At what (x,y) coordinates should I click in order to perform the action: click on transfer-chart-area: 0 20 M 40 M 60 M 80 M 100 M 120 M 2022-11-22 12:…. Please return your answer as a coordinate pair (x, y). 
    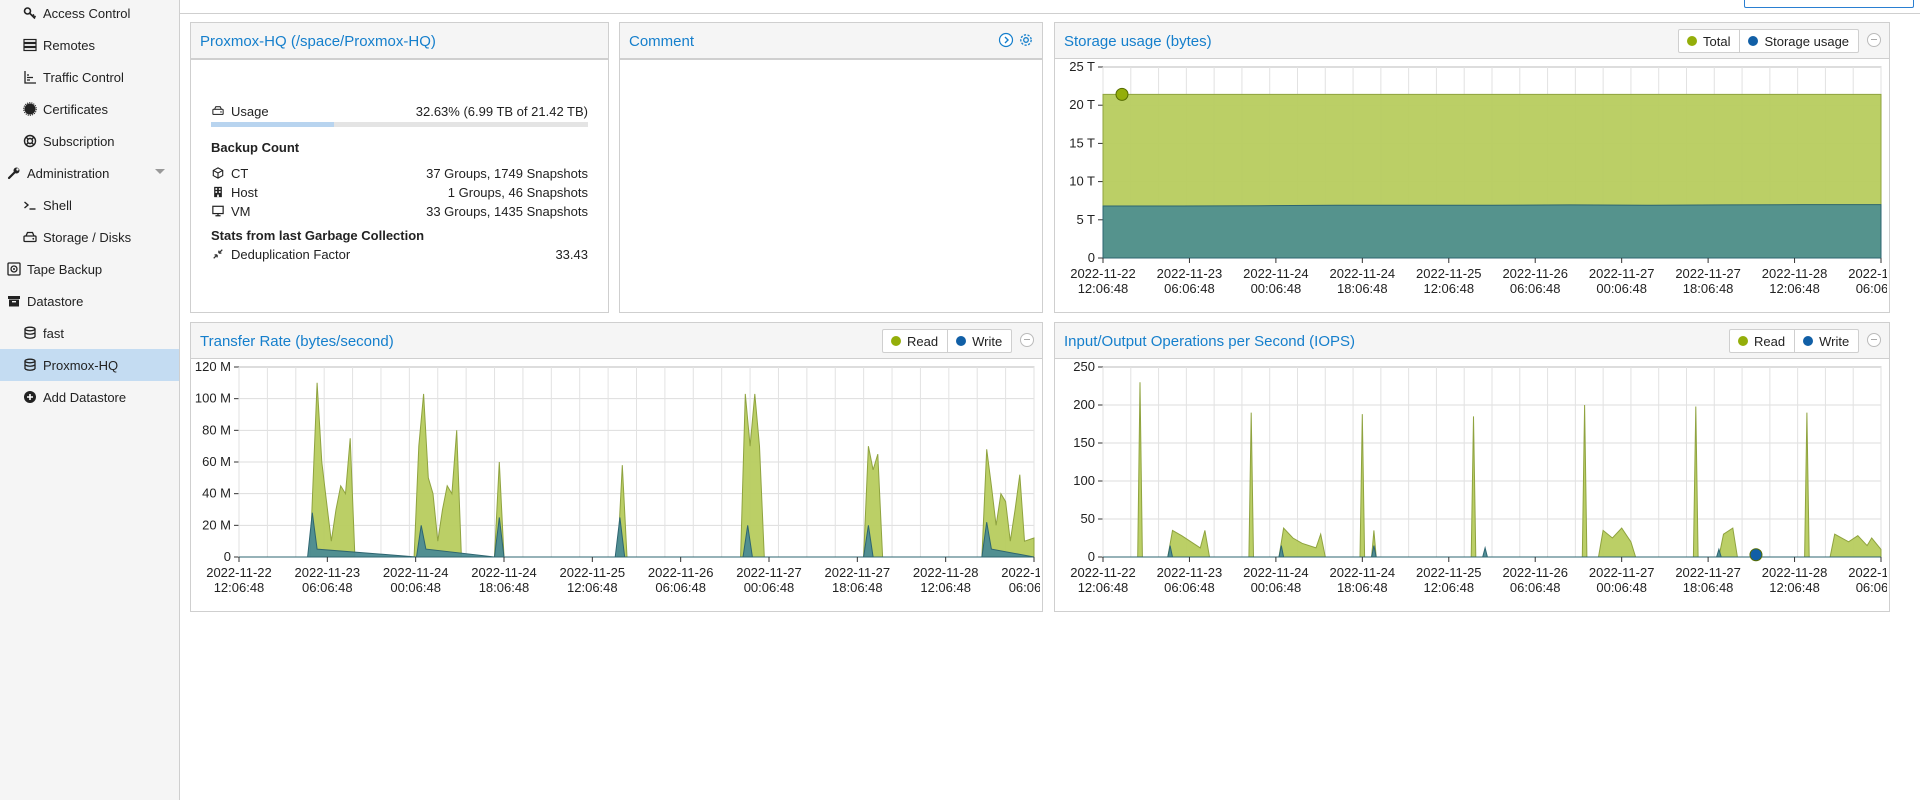
    Looking at the image, I should click on (629, 485).